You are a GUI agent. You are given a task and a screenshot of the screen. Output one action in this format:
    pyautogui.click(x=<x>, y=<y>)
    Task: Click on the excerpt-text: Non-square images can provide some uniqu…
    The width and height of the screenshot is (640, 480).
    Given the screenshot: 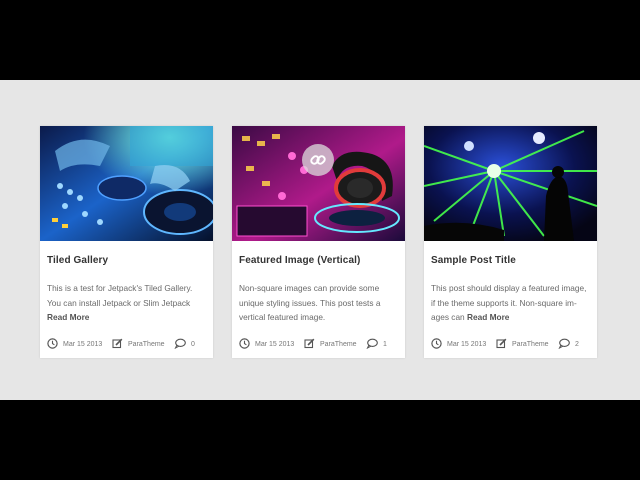 What is the action you would take?
    pyautogui.click(x=310, y=302)
    